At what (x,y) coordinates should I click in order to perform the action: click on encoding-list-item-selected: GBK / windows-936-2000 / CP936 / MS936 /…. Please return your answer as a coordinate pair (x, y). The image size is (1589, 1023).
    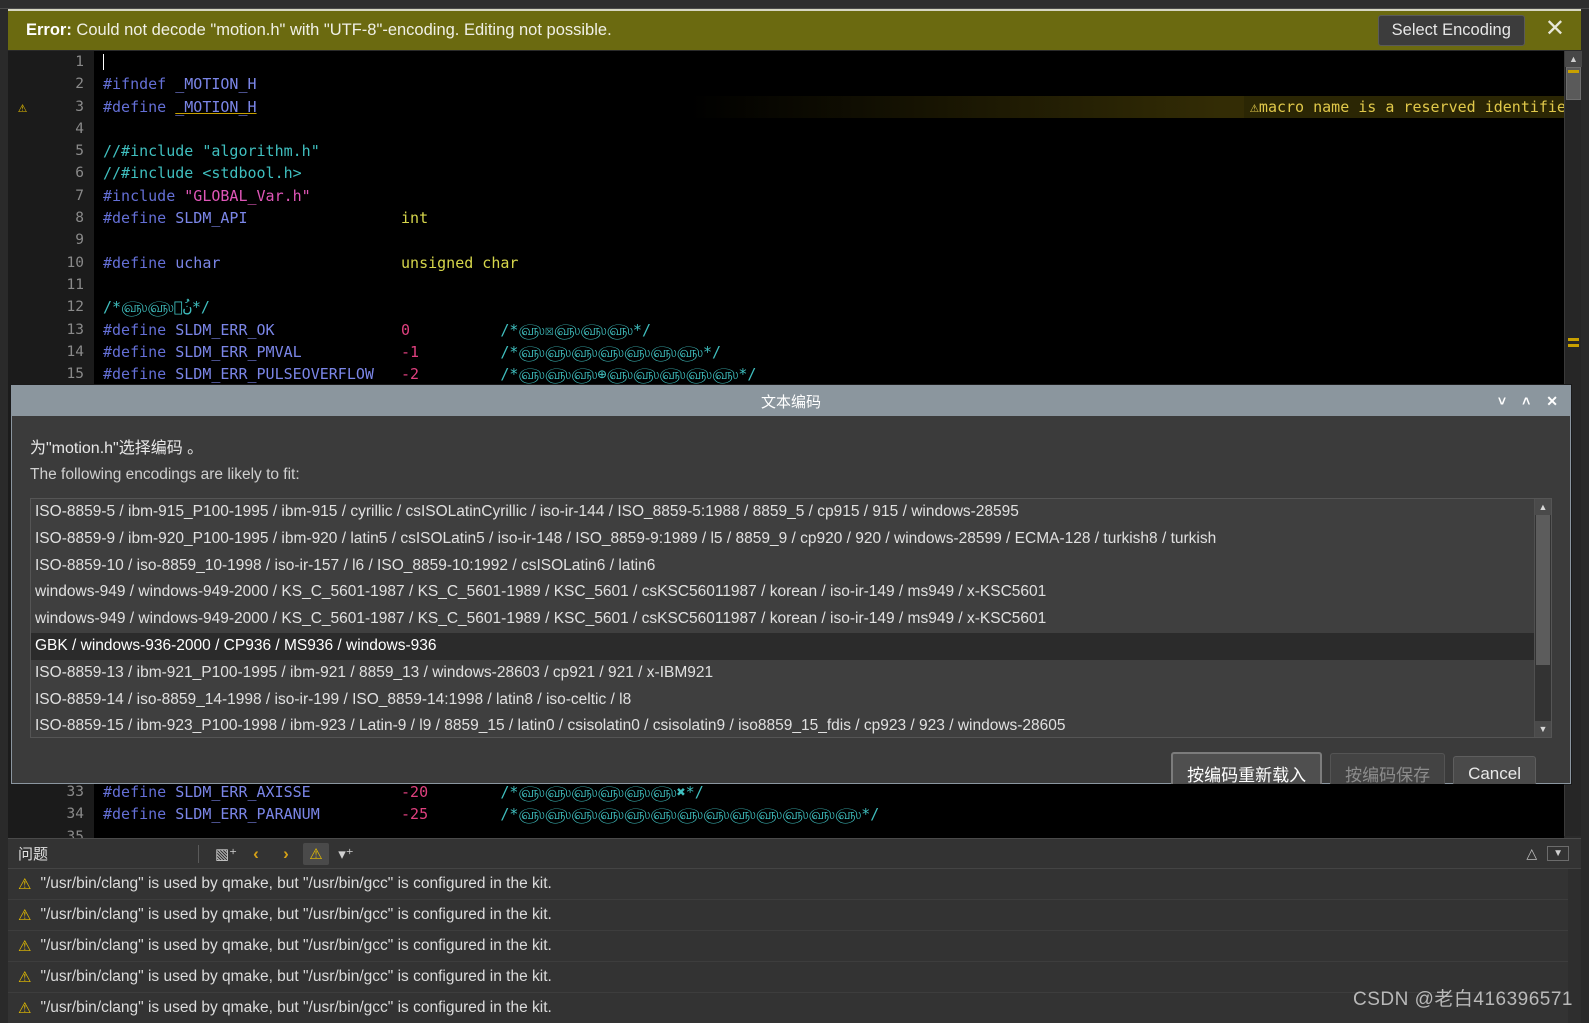
    Looking at the image, I should click on (782, 646).